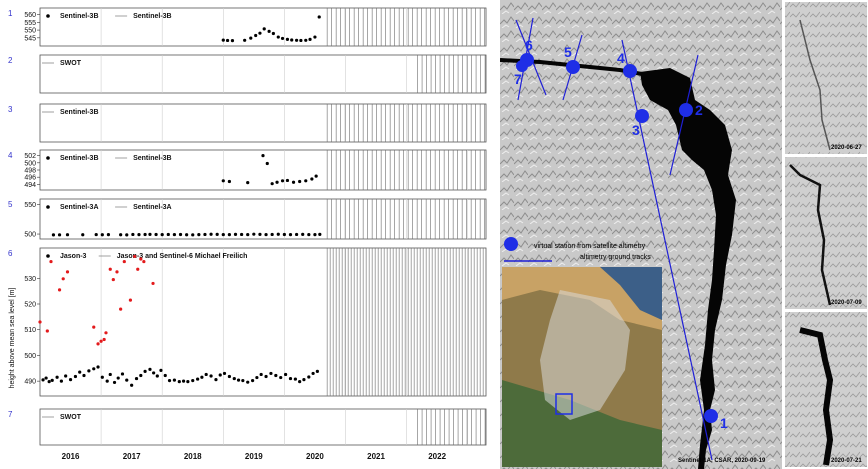  What do you see at coordinates (30, 38) in the screenshot?
I see `y-tick-label: 545` at bounding box center [30, 38].